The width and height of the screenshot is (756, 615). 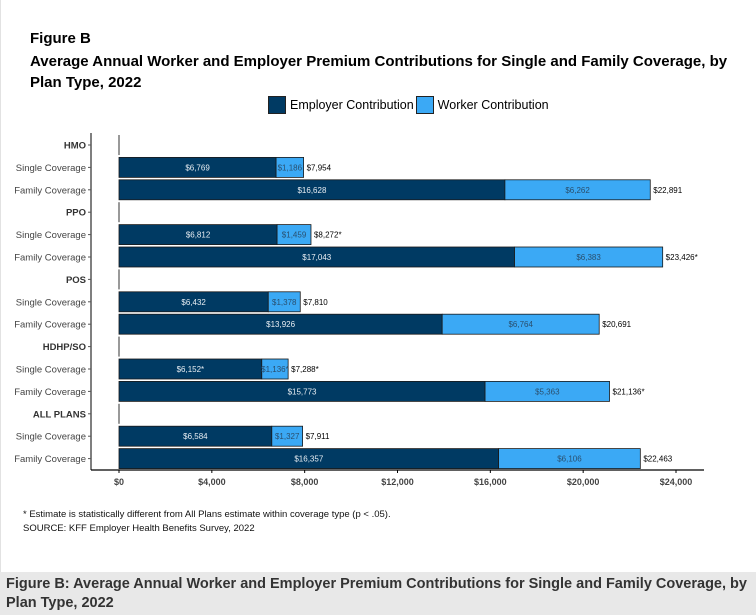 I want to click on bar-label-worker: $6,262, so click(x=577, y=190).